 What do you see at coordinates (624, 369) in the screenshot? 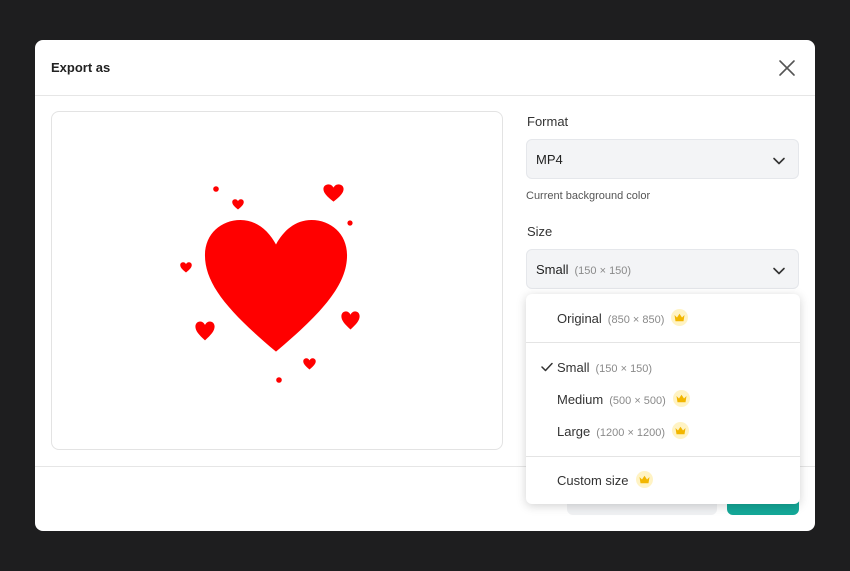
I see `option-dimensions: (150 × 150)` at bounding box center [624, 369].